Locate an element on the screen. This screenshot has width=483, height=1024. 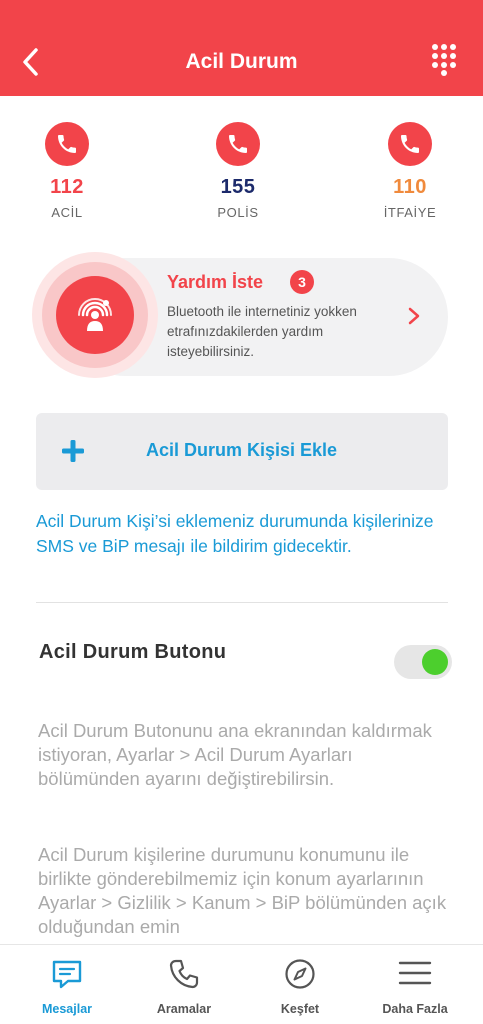
chevron-right-icon is located at coordinates (414, 316).